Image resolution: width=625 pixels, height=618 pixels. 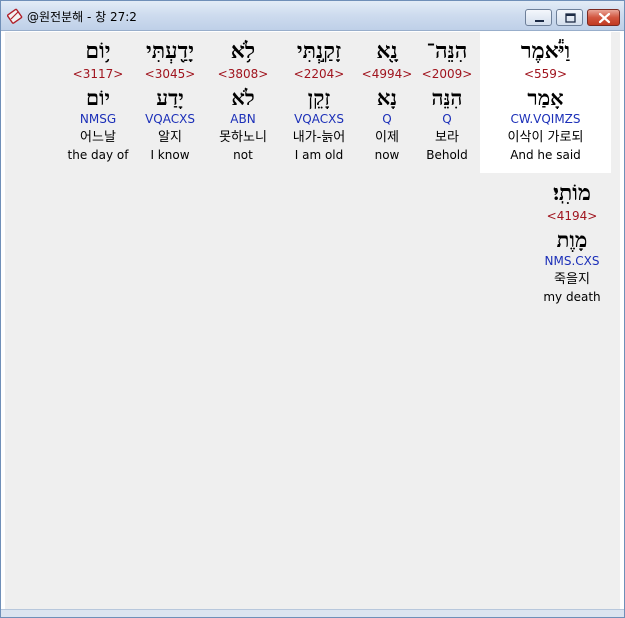 I want to click on english-gloss: now, so click(x=387, y=155).